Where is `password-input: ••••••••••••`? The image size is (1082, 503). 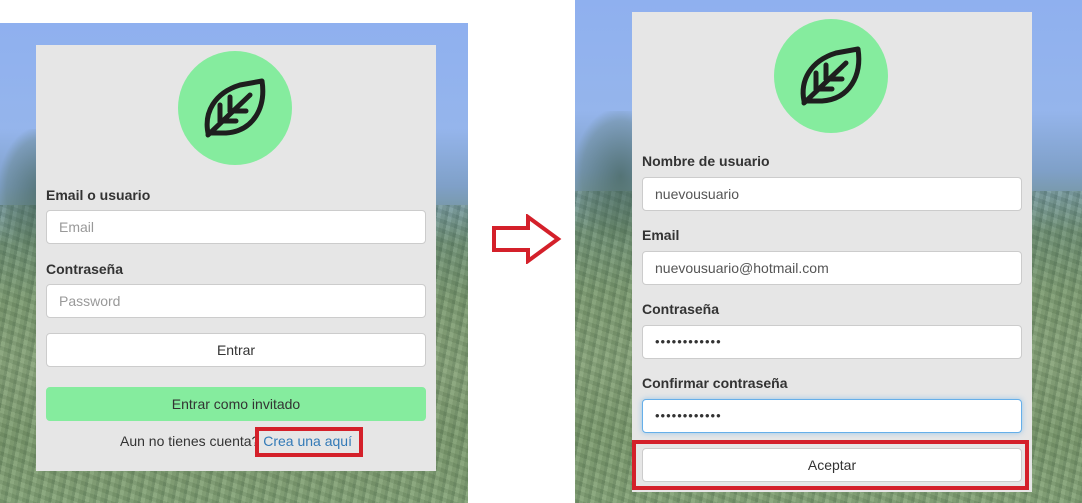
password-input: •••••••••••• is located at coordinates (832, 342).